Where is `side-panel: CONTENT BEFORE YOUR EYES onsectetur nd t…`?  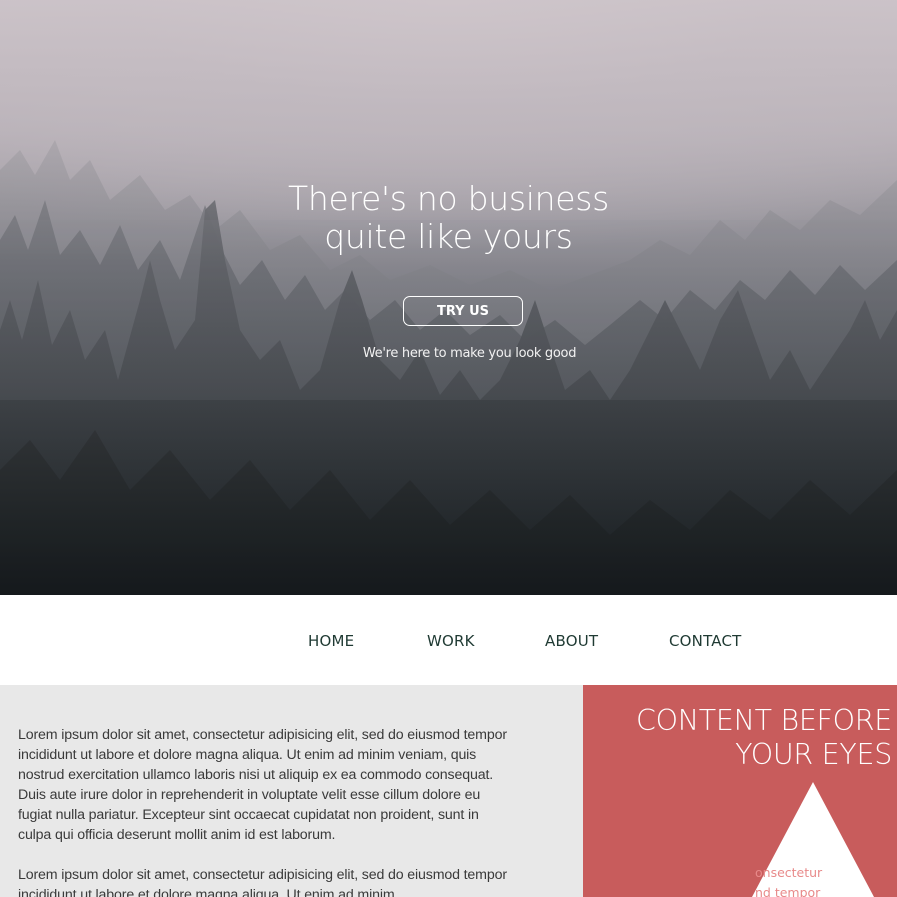 side-panel: CONTENT BEFORE YOUR EYES onsectetur nd t… is located at coordinates (740, 791).